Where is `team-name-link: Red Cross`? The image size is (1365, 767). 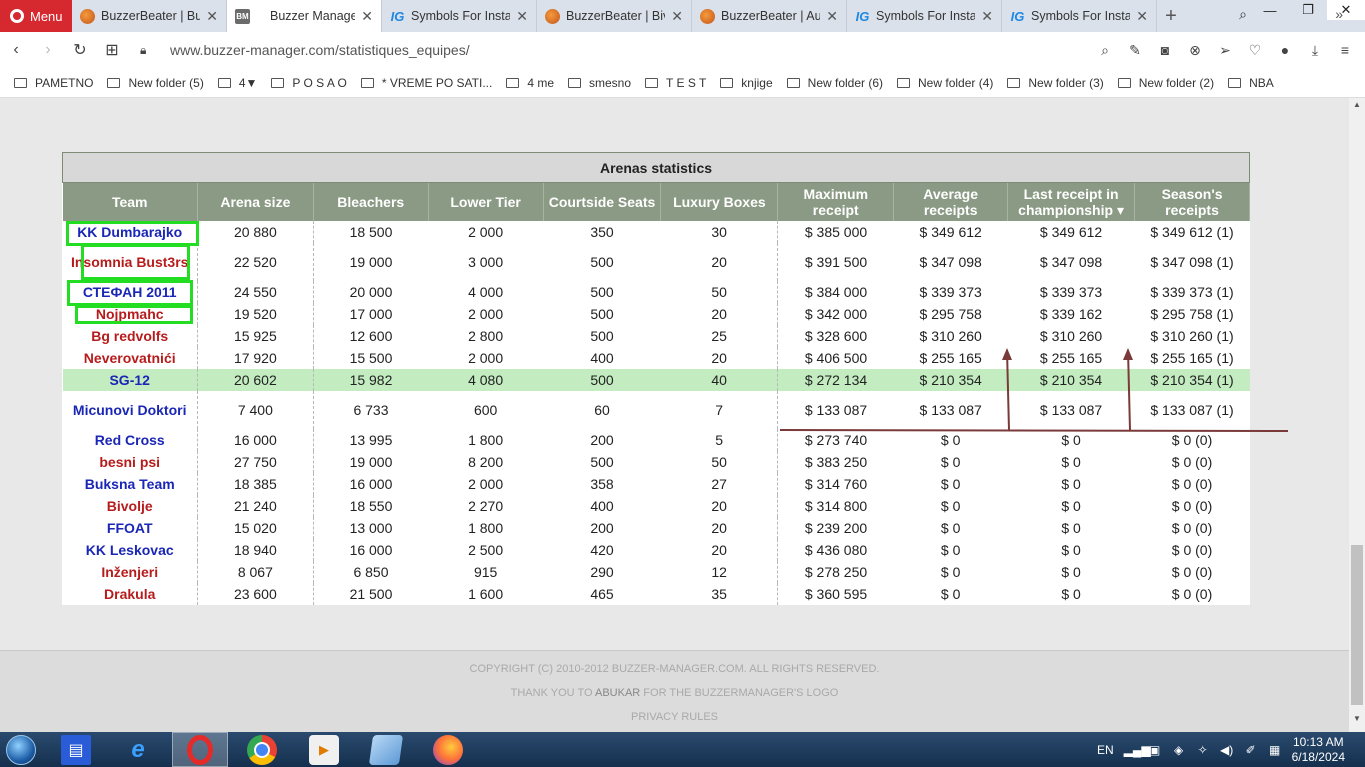
team-name-link: Red Cross is located at coordinates (130, 439).